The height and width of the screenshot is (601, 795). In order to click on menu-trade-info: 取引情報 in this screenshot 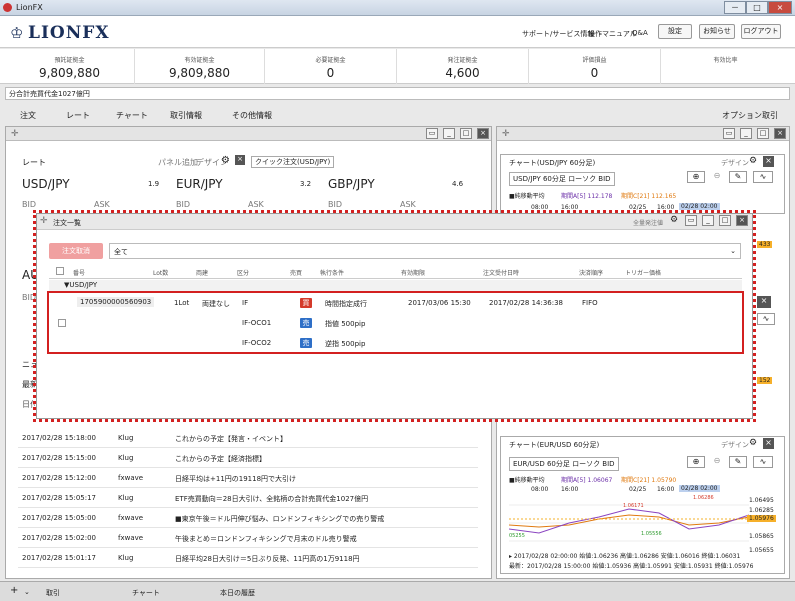, I will do `click(186, 115)`.